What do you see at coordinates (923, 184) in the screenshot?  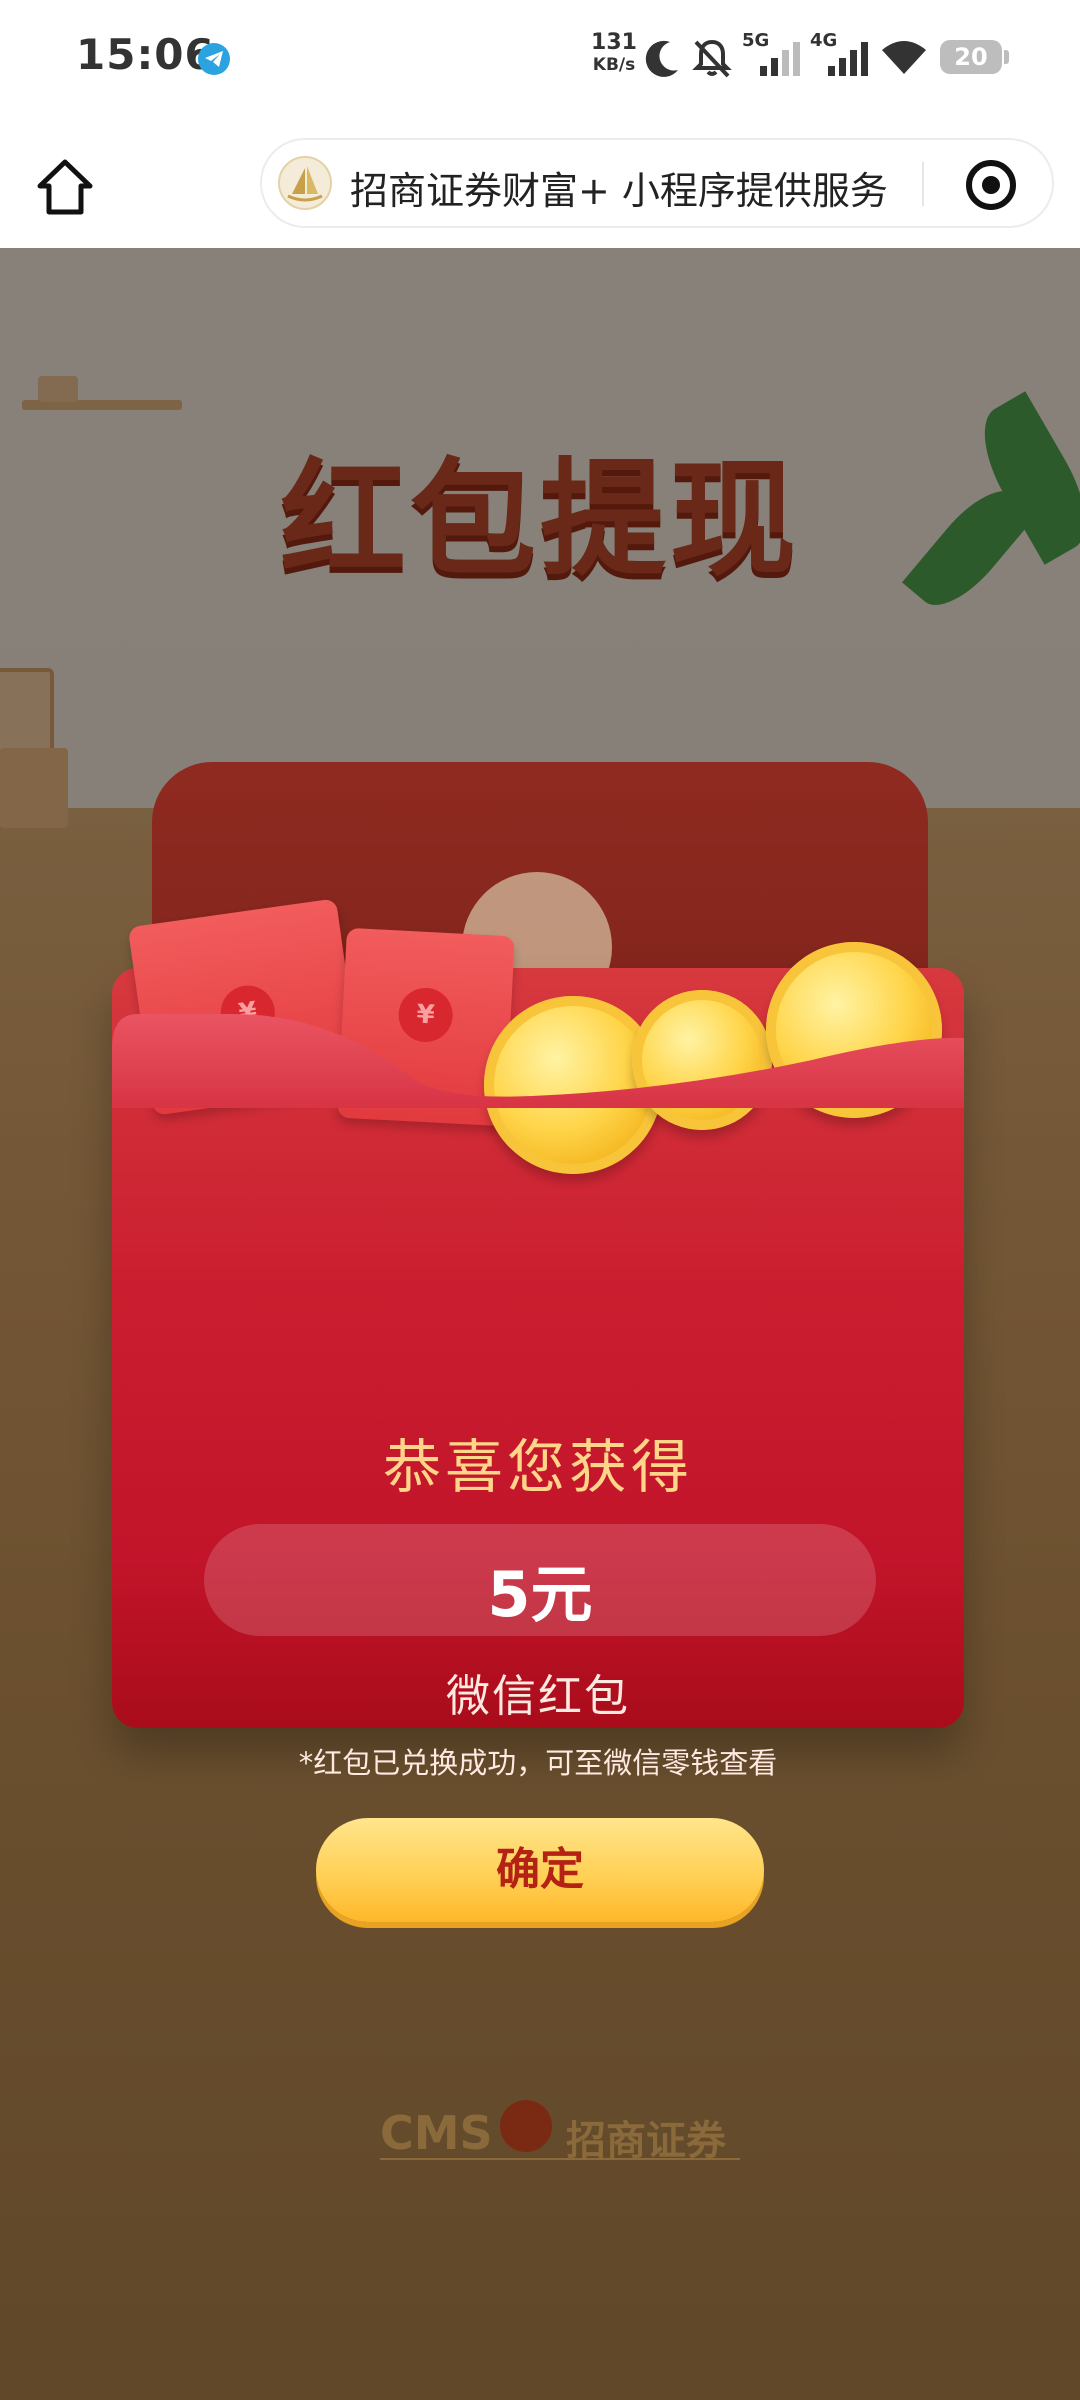 I see `capsule-divider` at bounding box center [923, 184].